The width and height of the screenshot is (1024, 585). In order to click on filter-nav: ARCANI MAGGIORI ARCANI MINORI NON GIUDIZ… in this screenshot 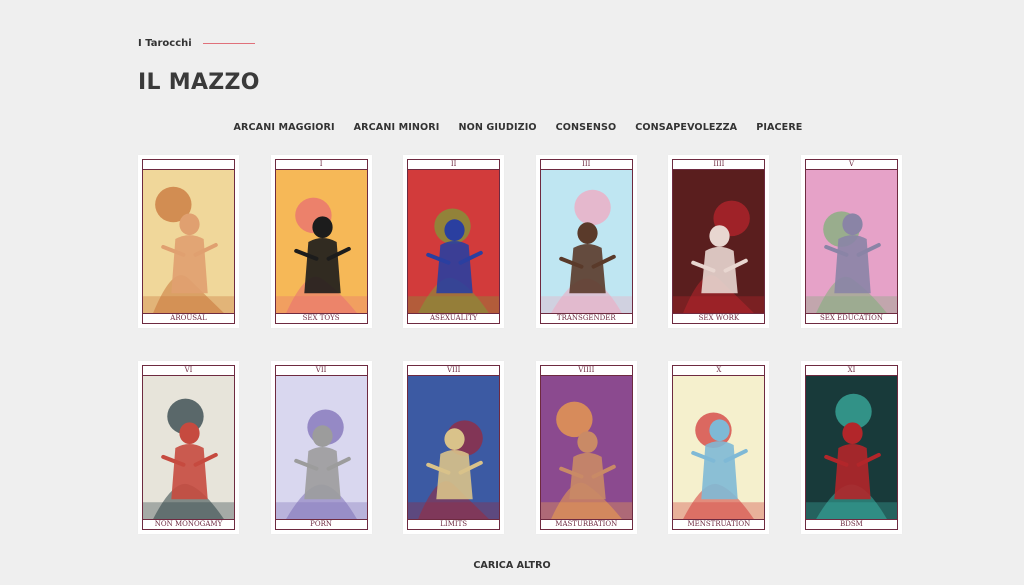, I will do `click(512, 127)`.